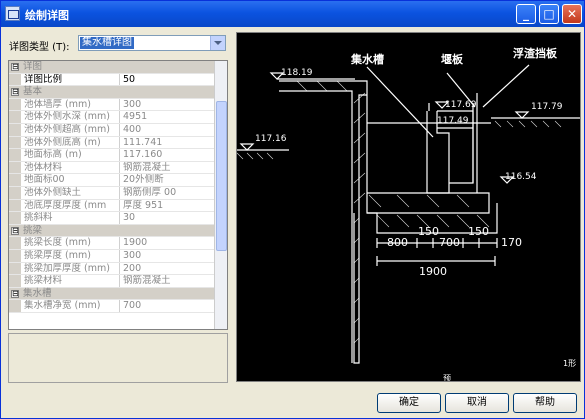 The width and height of the screenshot is (585, 419). I want to click on property-row: 地面标00 20外侧断, so click(118, 180).